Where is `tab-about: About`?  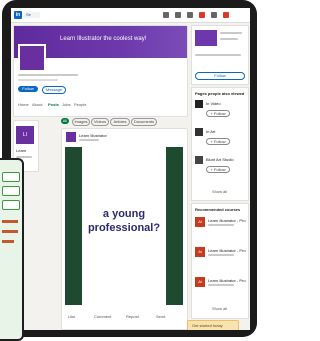 tab-about: About is located at coordinates (37, 104).